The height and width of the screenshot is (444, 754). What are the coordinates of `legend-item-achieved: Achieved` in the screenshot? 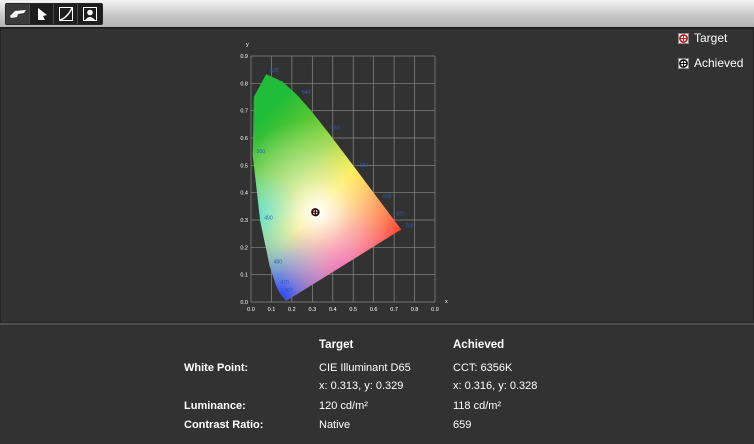 It's located at (710, 63).